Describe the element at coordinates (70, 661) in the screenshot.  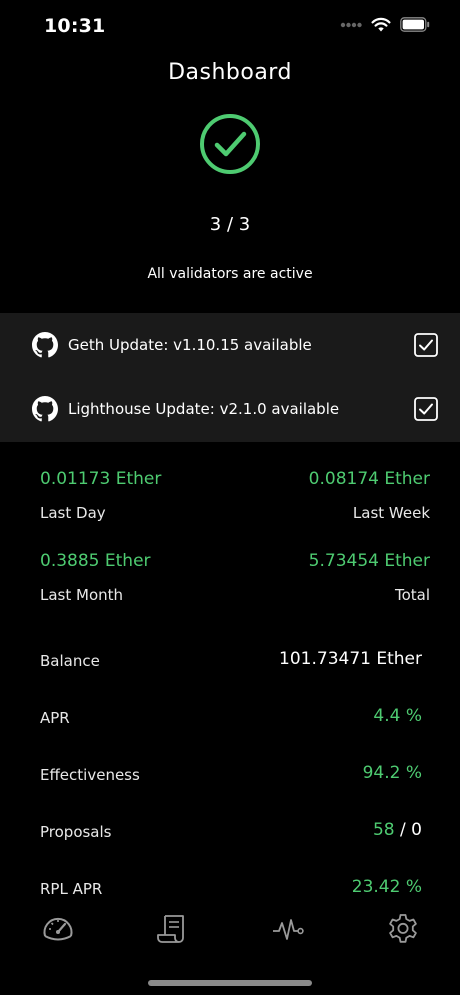
I see `stat-label: Balance` at that location.